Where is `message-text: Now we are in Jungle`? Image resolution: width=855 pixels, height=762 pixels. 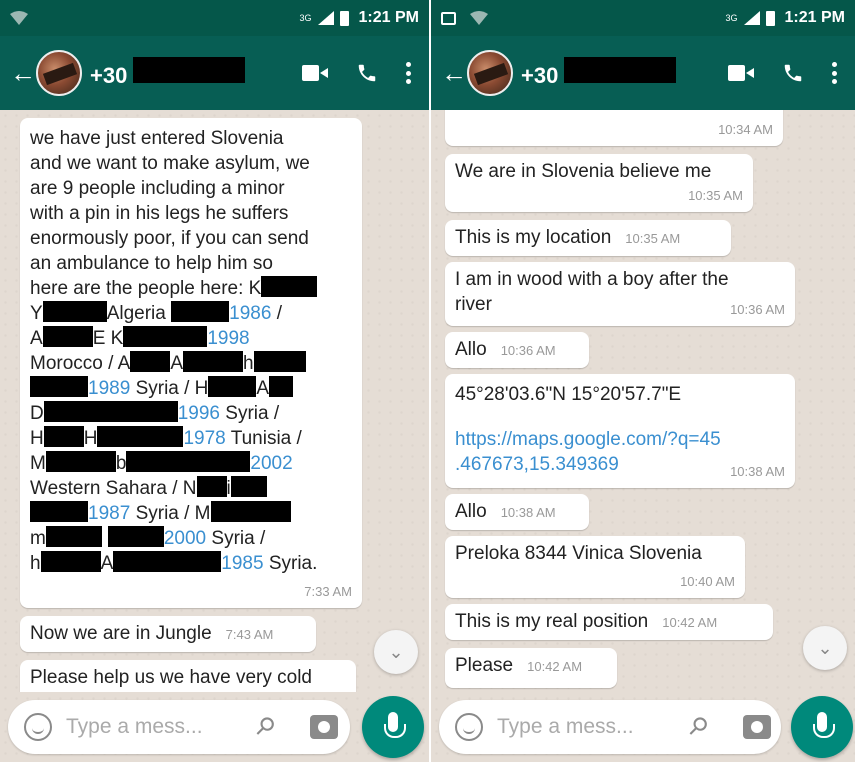 message-text: Now we are in Jungle is located at coordinates (121, 633).